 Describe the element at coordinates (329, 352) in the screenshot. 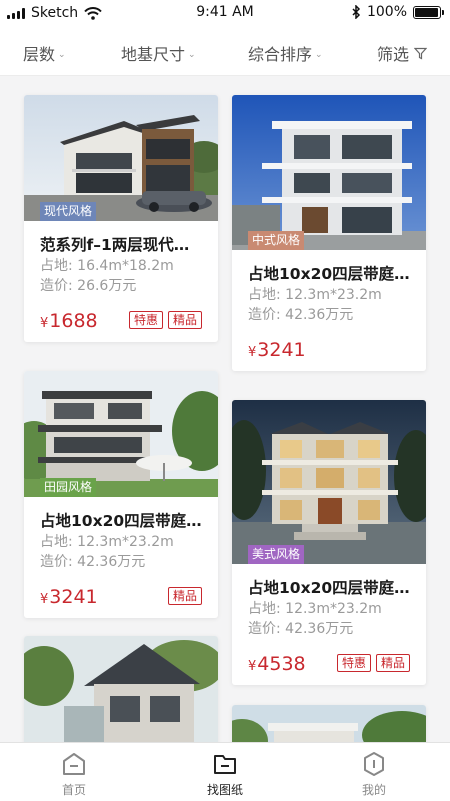

I see `price-row: ¥3241` at that location.